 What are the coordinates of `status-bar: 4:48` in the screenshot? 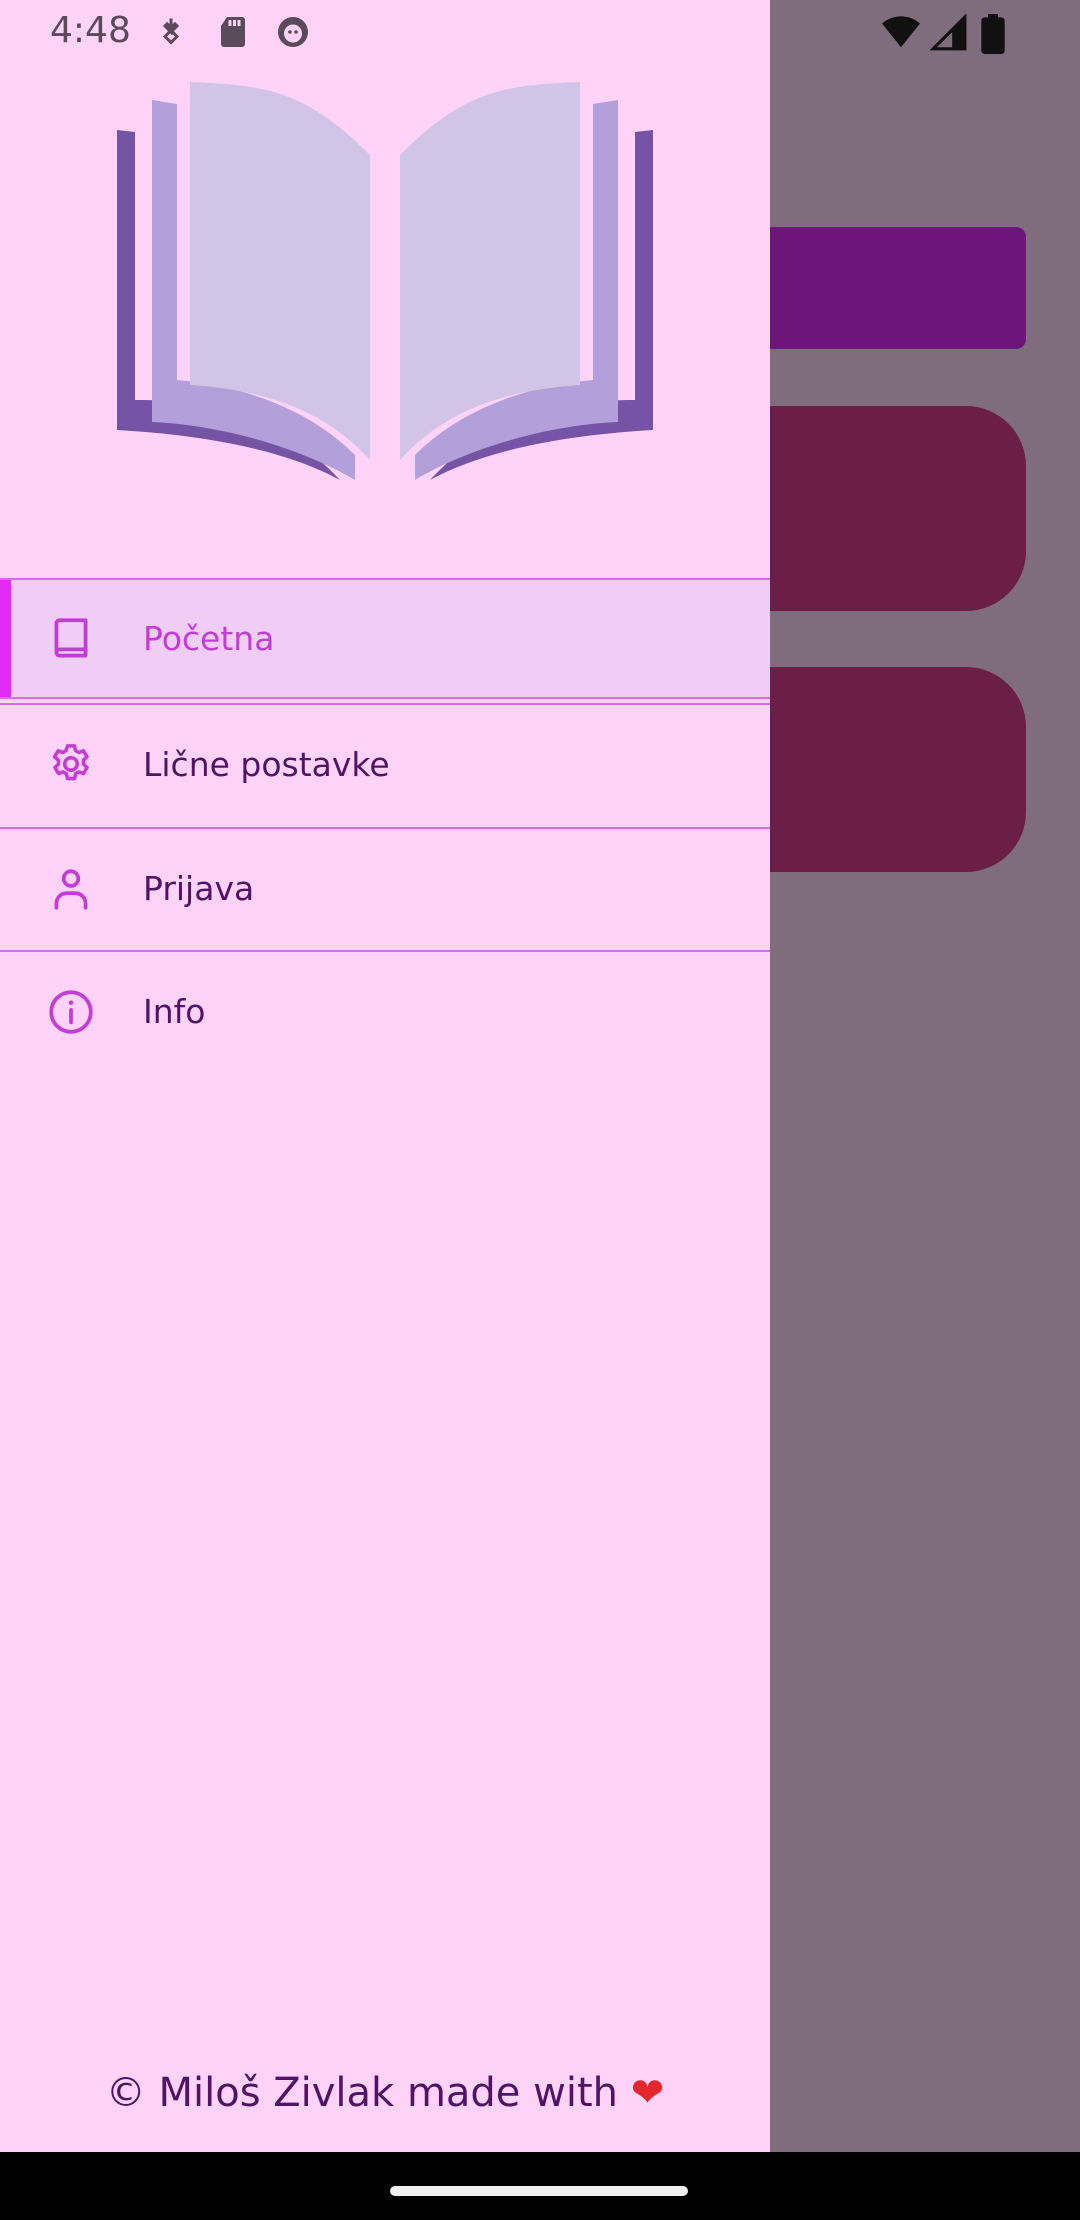 It's located at (540, 33).